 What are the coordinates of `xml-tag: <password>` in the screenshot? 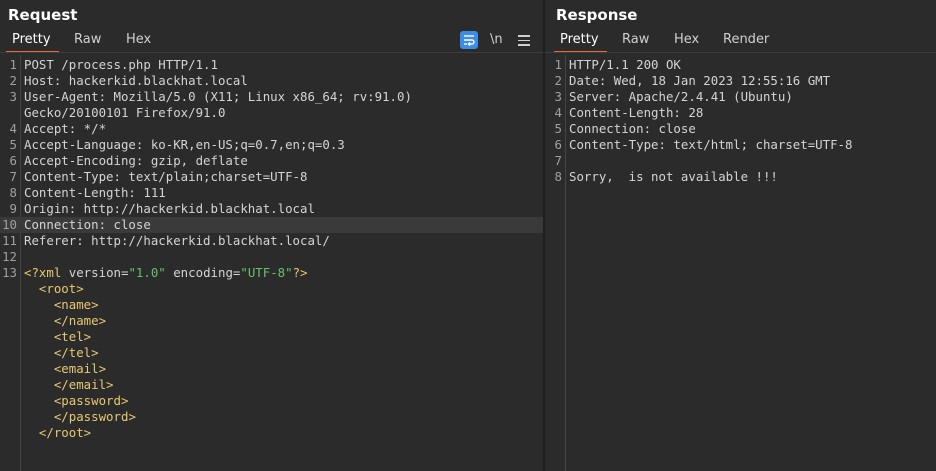 It's located at (91, 400).